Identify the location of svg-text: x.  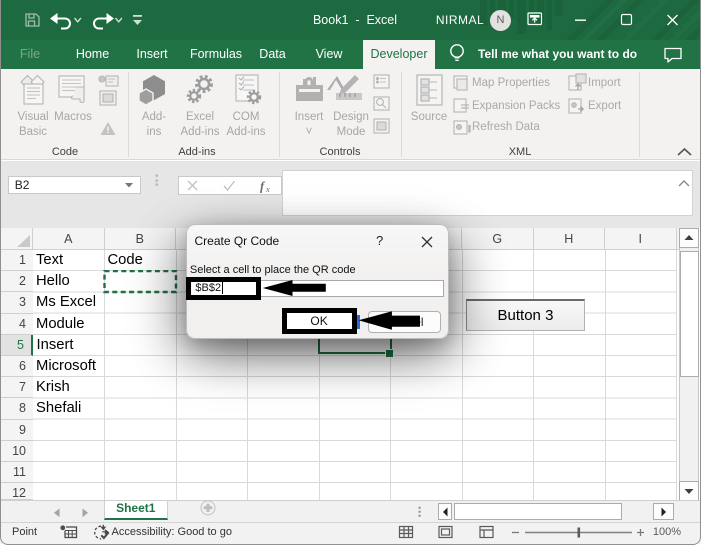
(267, 189).